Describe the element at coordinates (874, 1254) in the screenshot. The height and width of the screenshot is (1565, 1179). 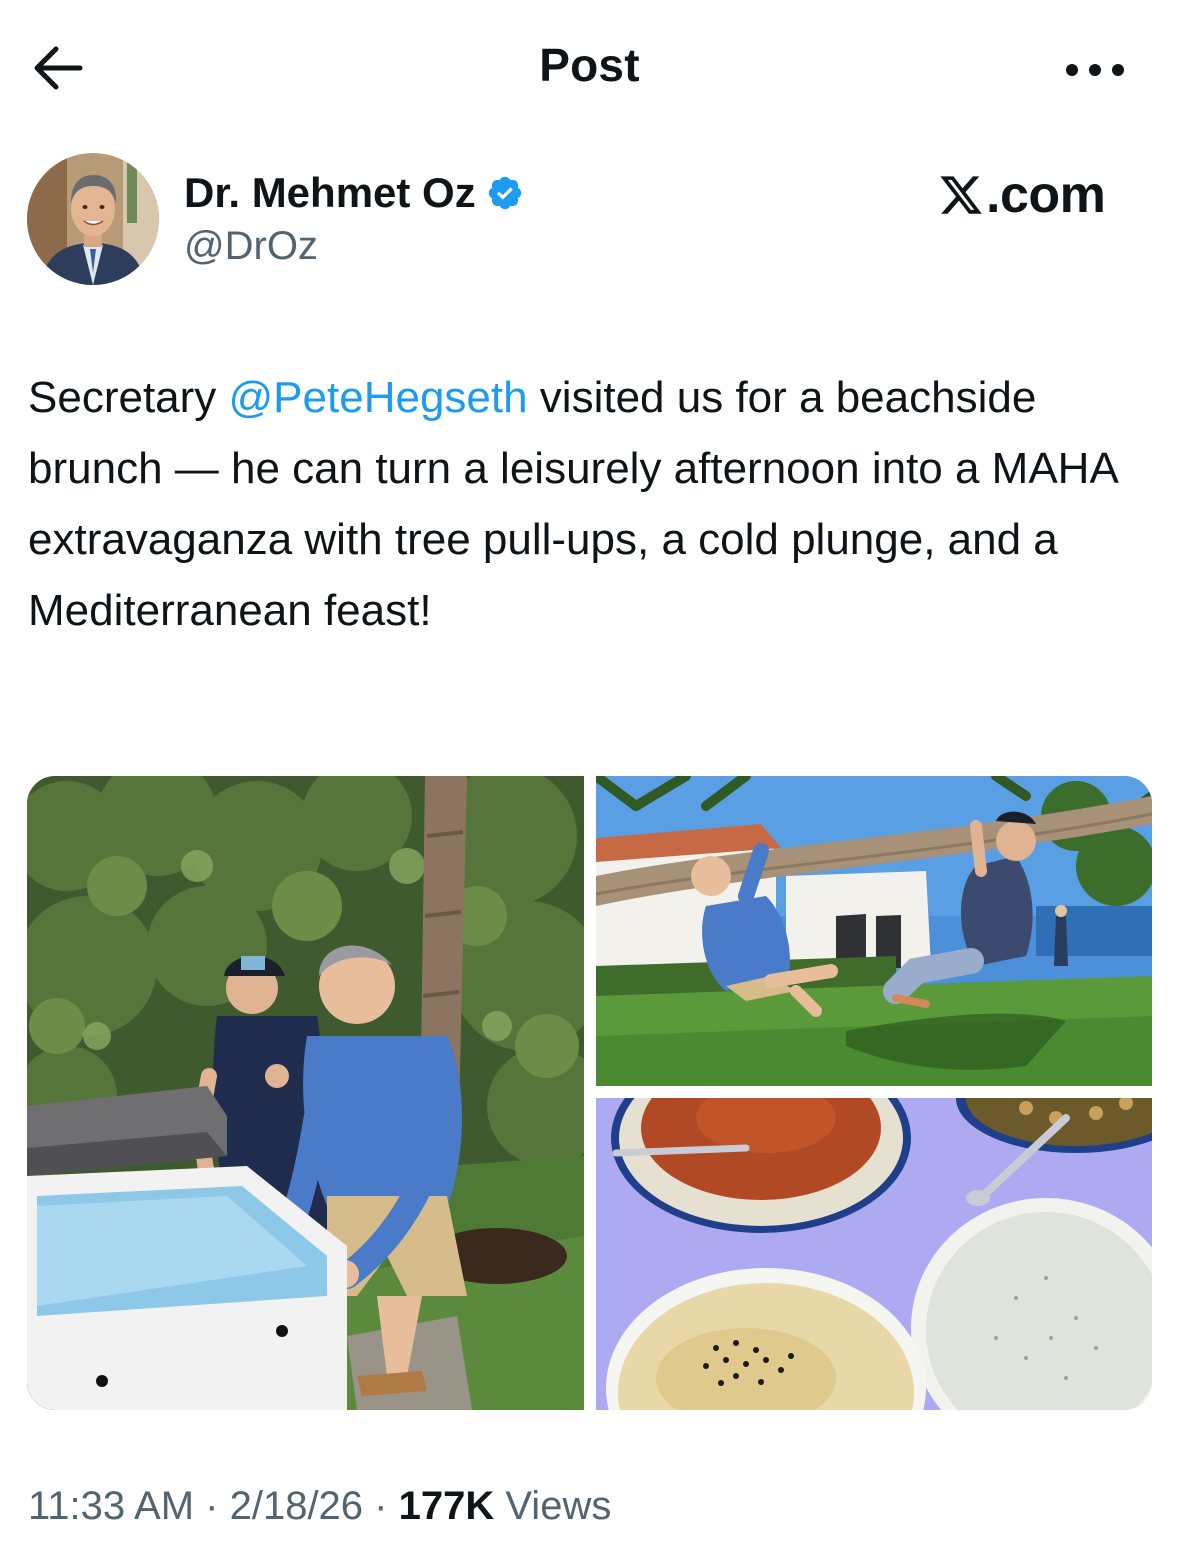
I see `photo-mediterranean-feast` at that location.